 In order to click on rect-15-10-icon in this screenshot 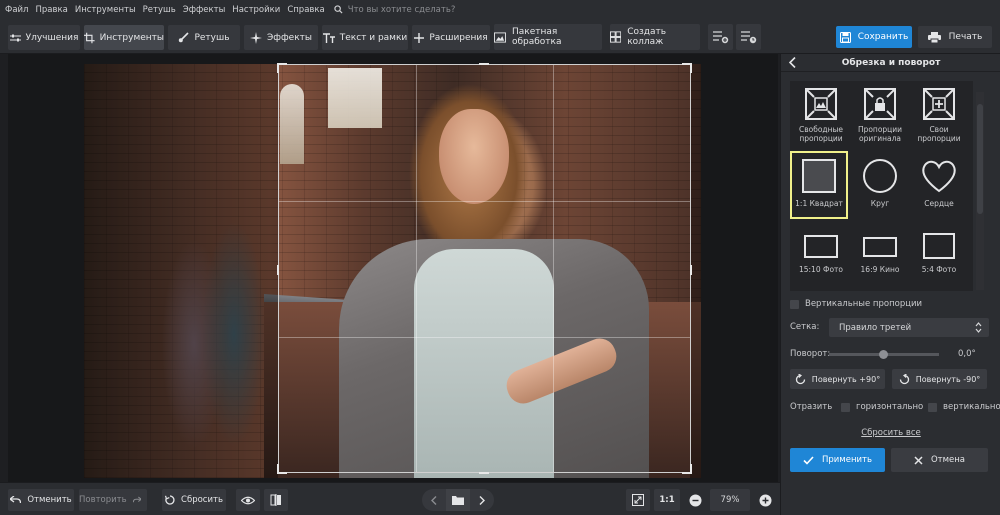, I will do `click(821, 246)`.